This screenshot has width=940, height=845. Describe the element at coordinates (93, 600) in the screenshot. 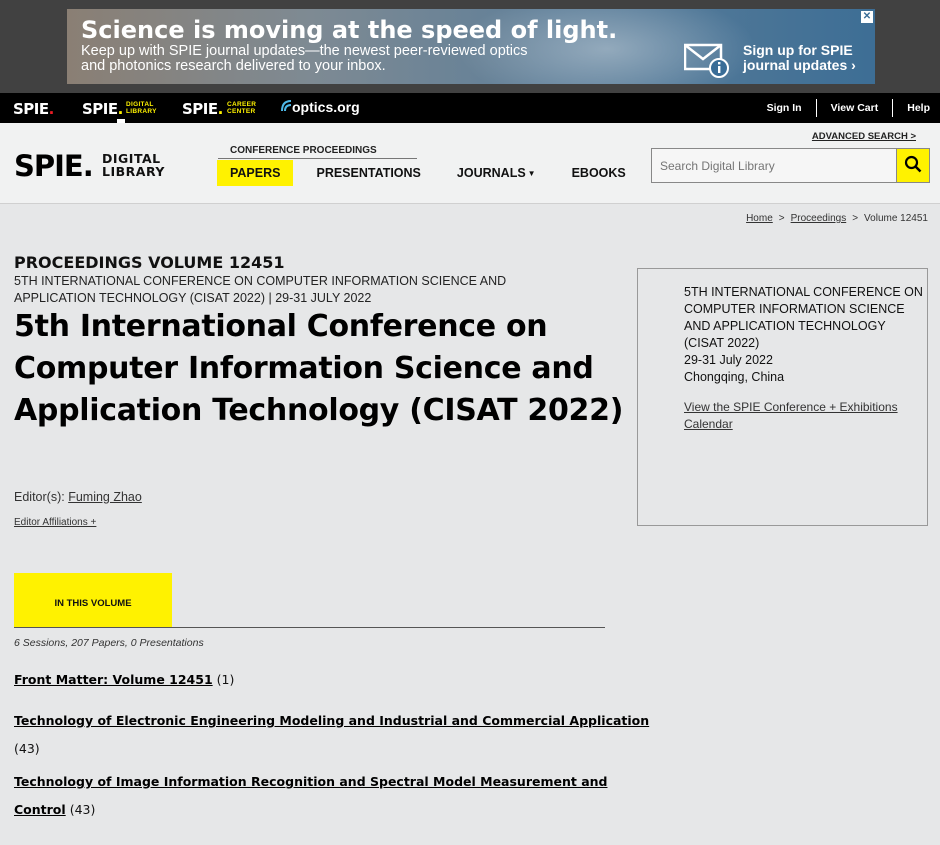

I see `tab-in-this-volume: IN THIS VOLUME` at that location.